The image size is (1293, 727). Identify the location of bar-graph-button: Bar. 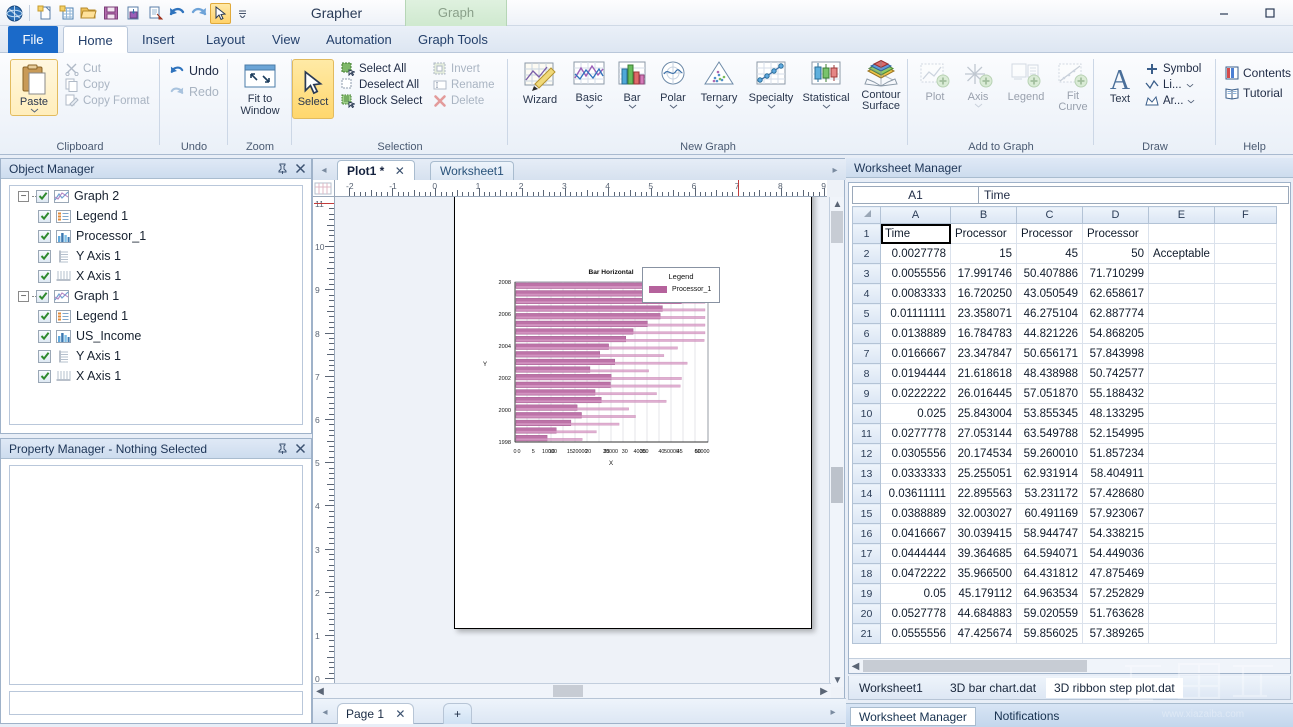
(632, 84).